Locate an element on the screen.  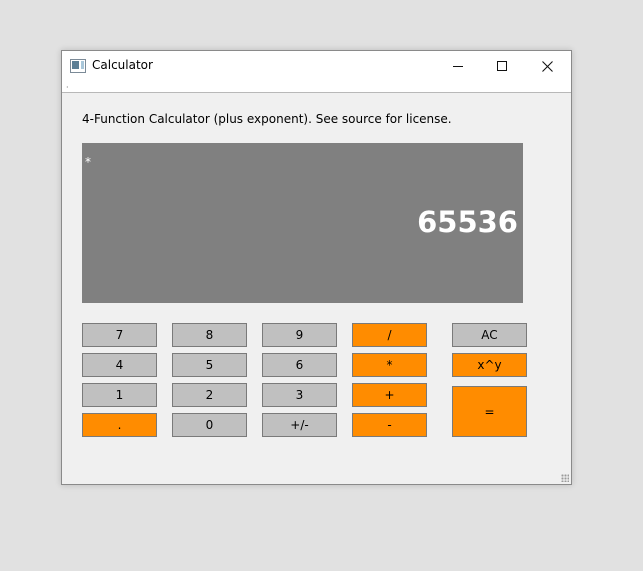
close-icon is located at coordinates (547, 66).